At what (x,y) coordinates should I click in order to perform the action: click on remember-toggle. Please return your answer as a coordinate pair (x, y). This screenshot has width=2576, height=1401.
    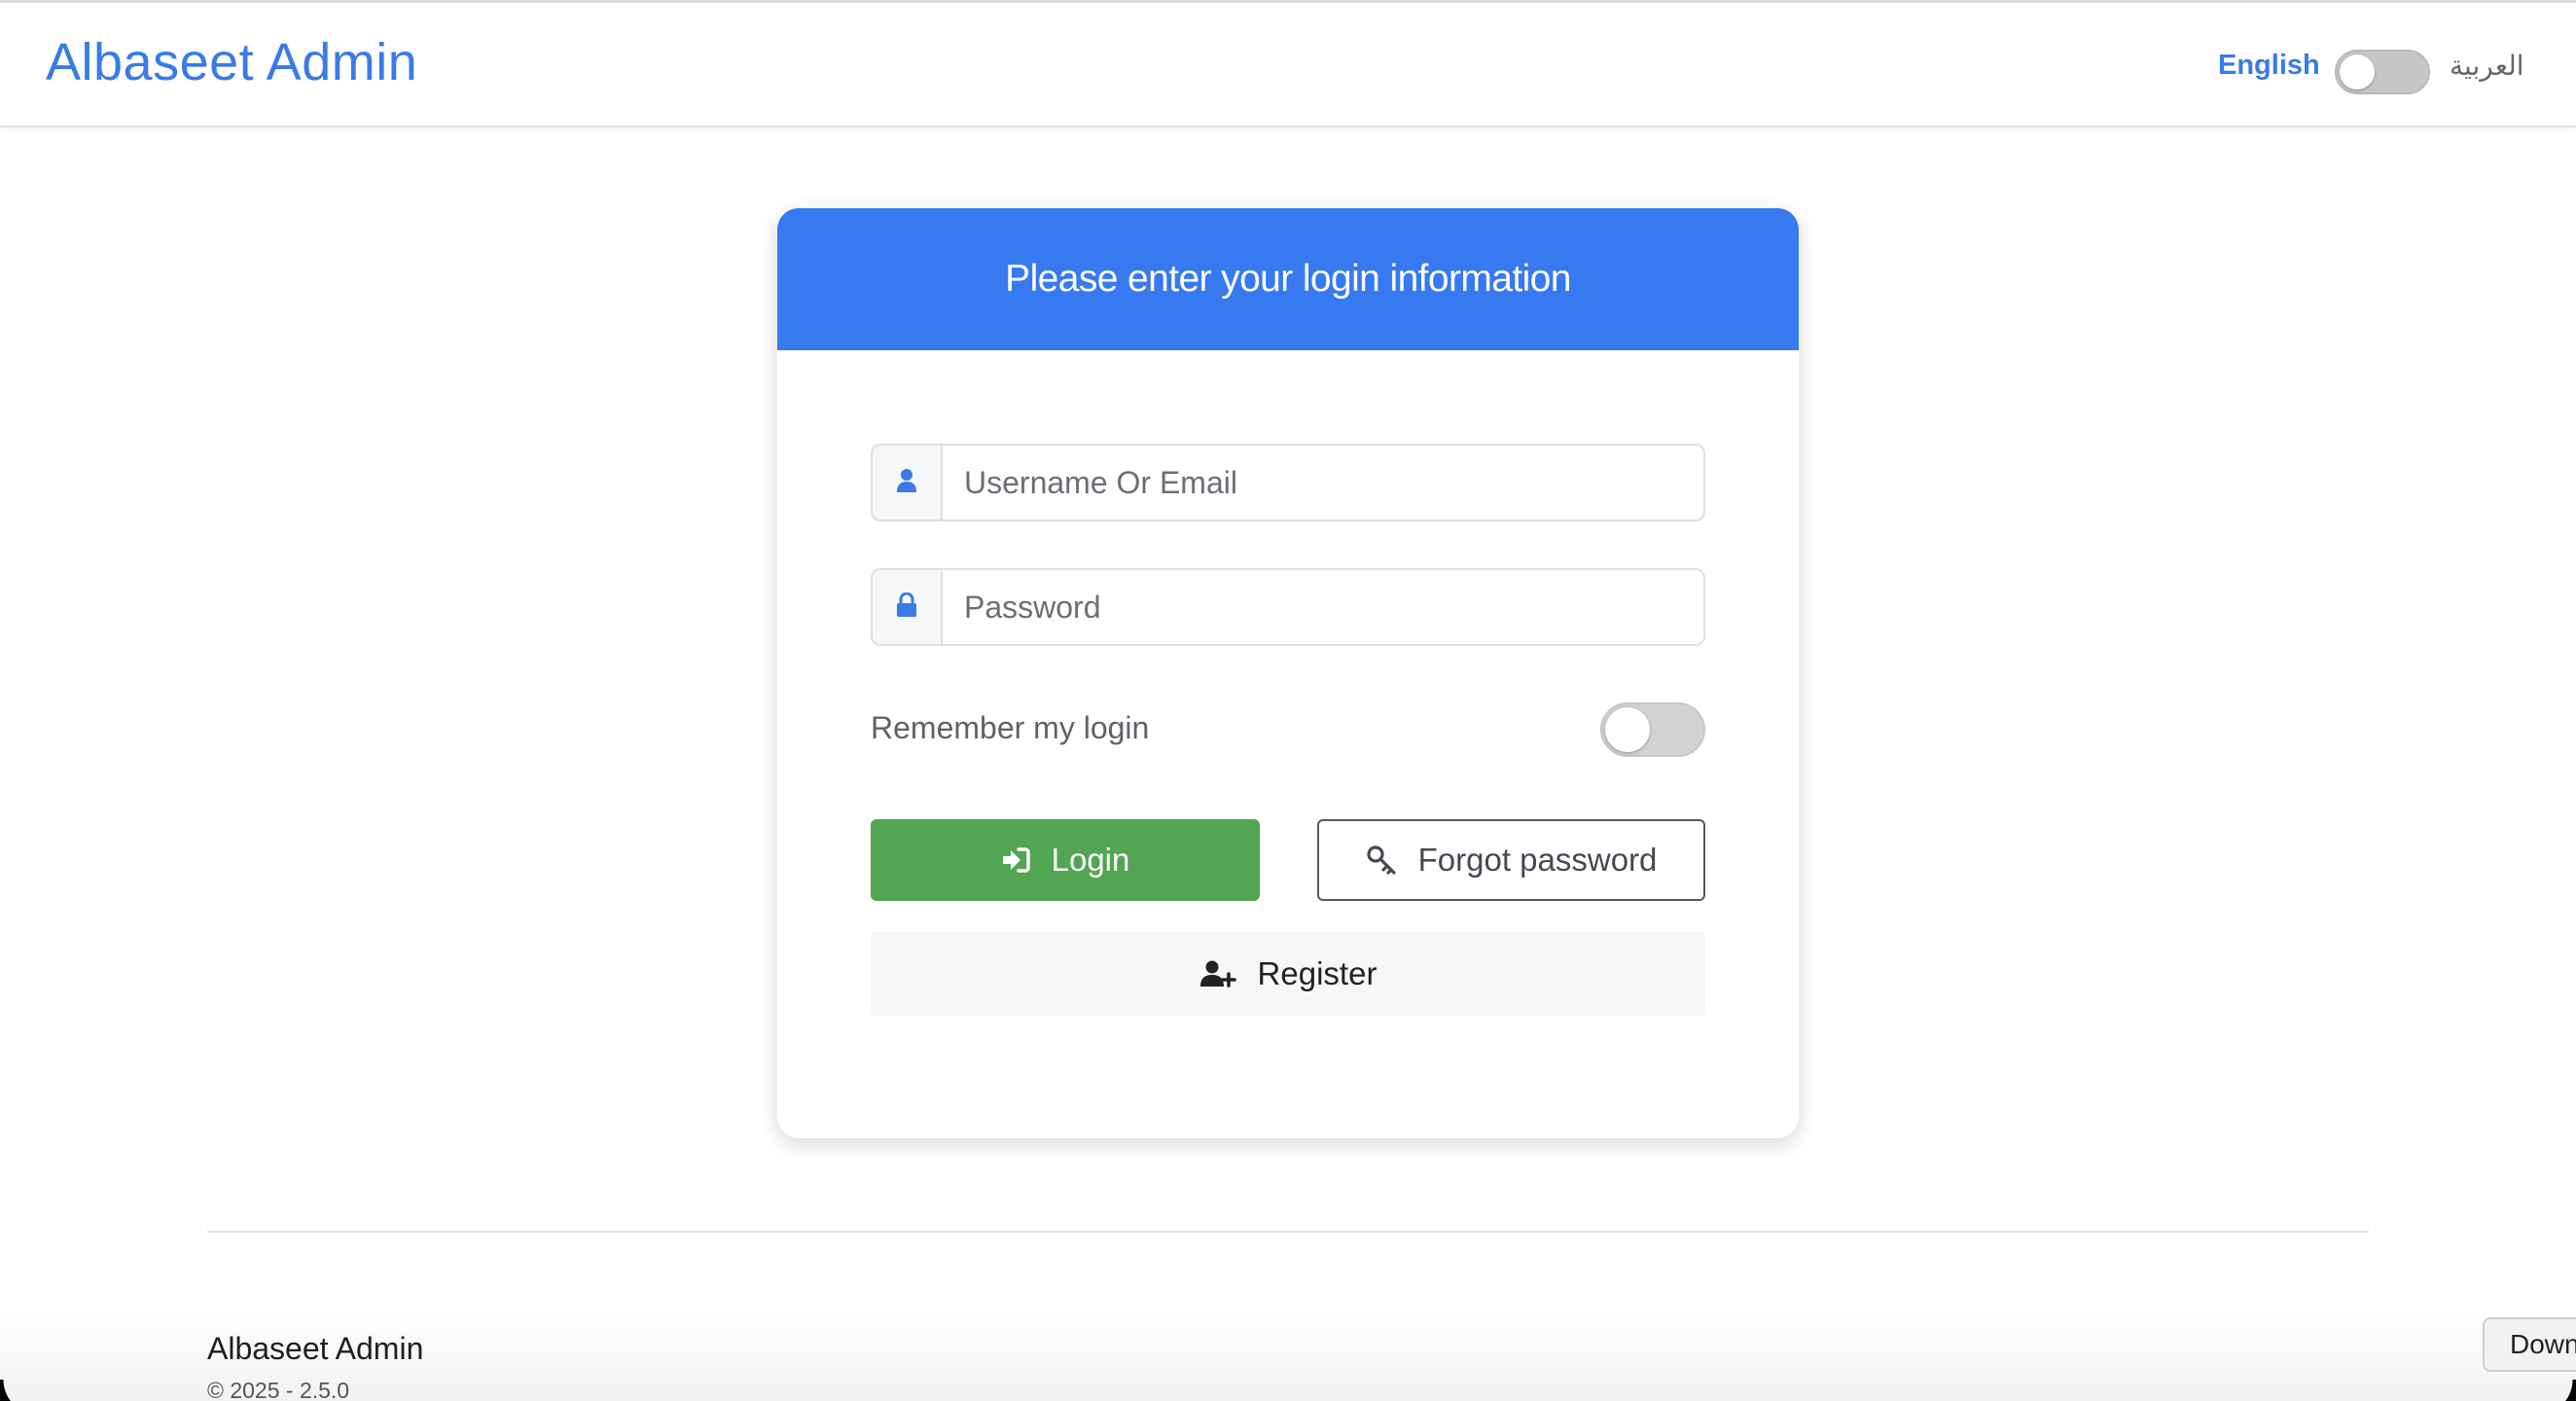
    Looking at the image, I should click on (1652, 729).